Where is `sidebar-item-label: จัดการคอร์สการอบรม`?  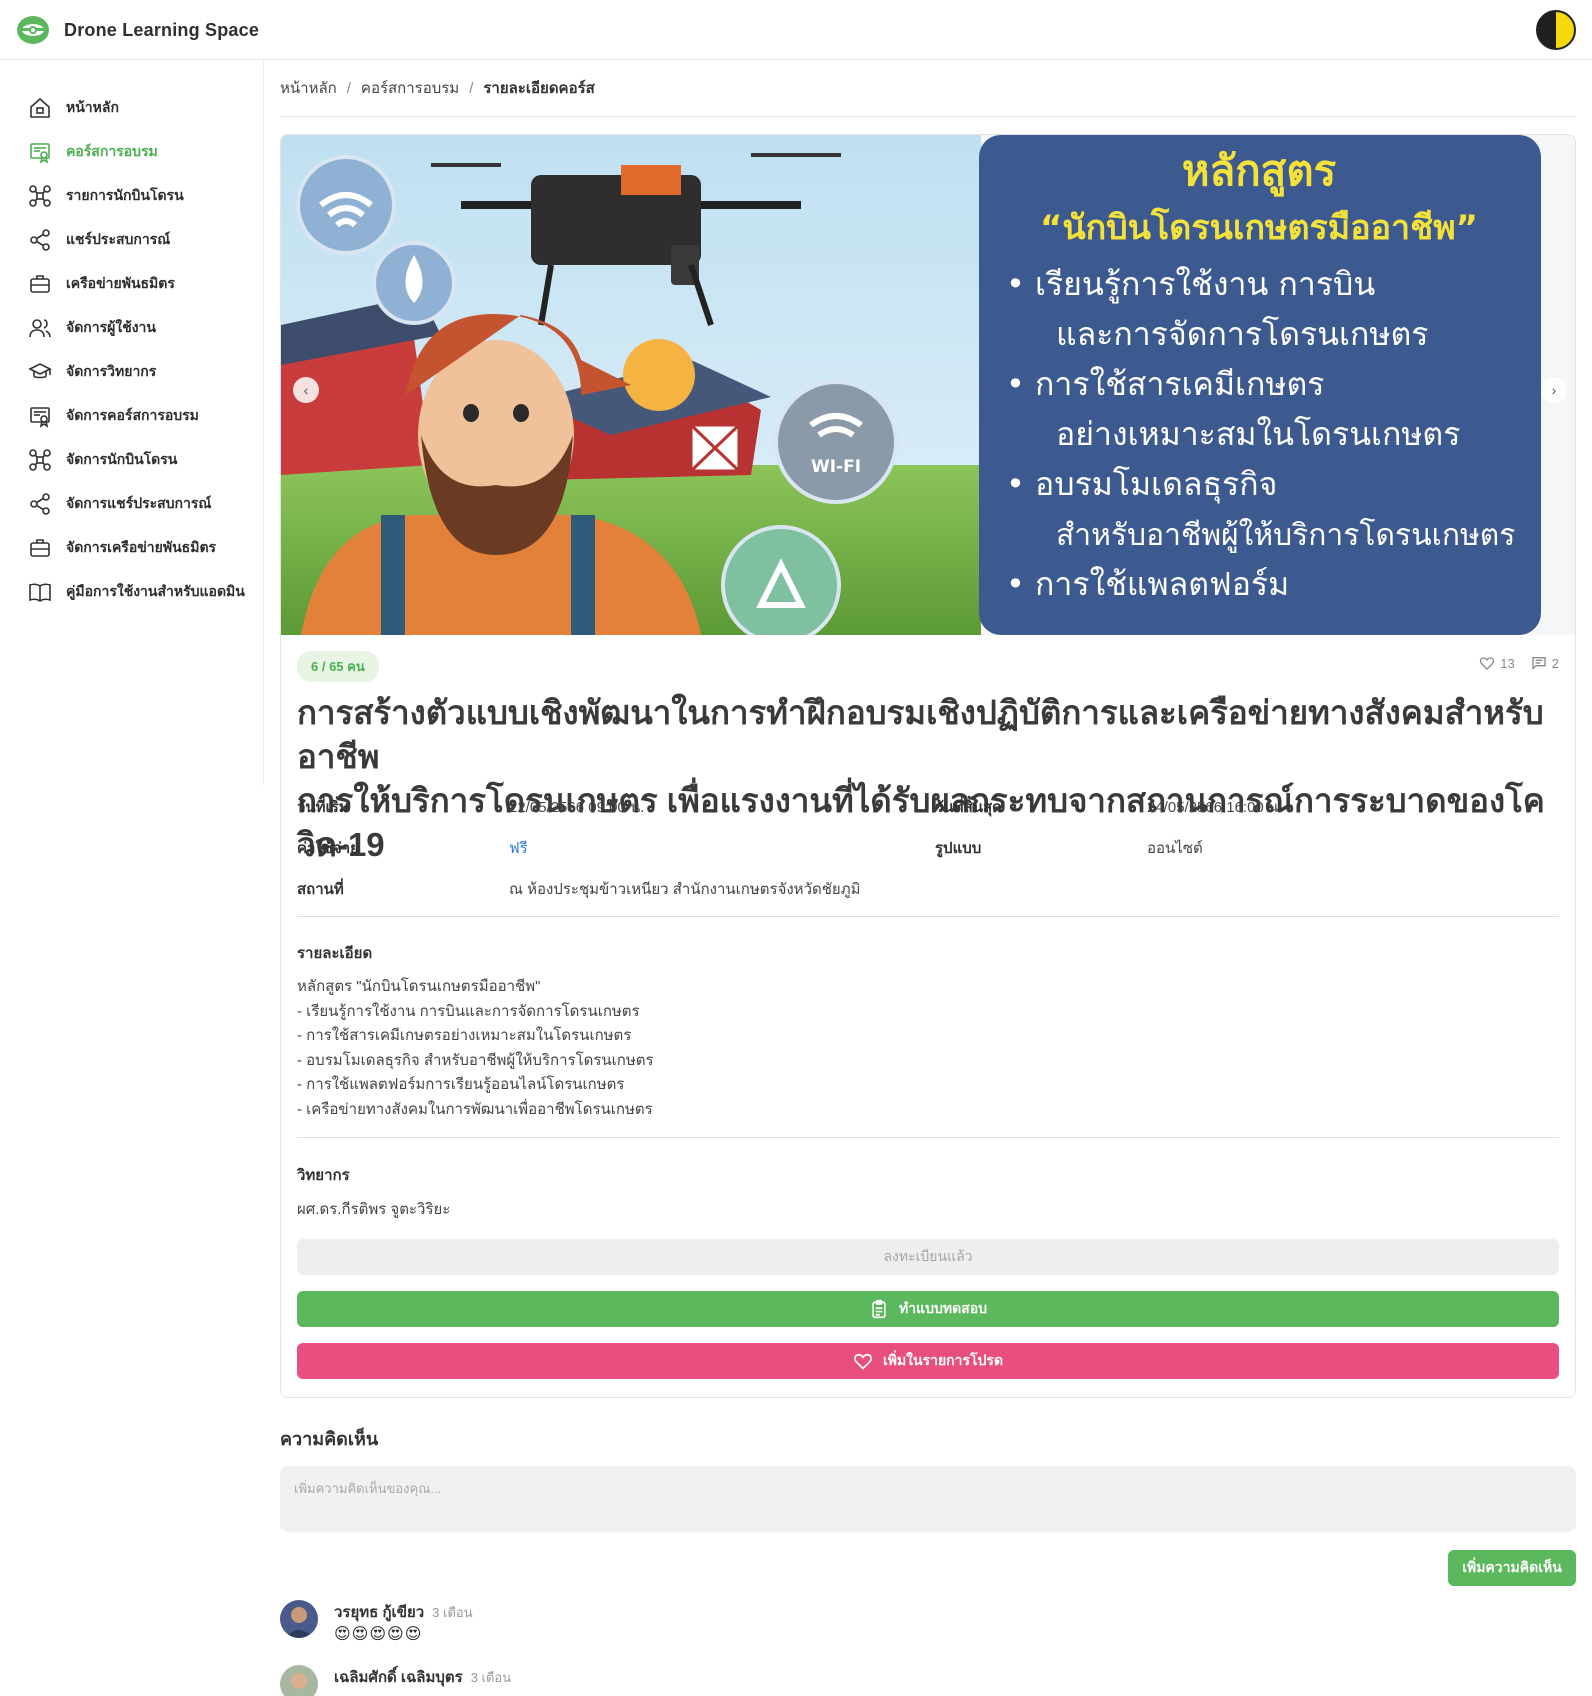 sidebar-item-label: จัดการคอร์สการอบรม is located at coordinates (132, 415).